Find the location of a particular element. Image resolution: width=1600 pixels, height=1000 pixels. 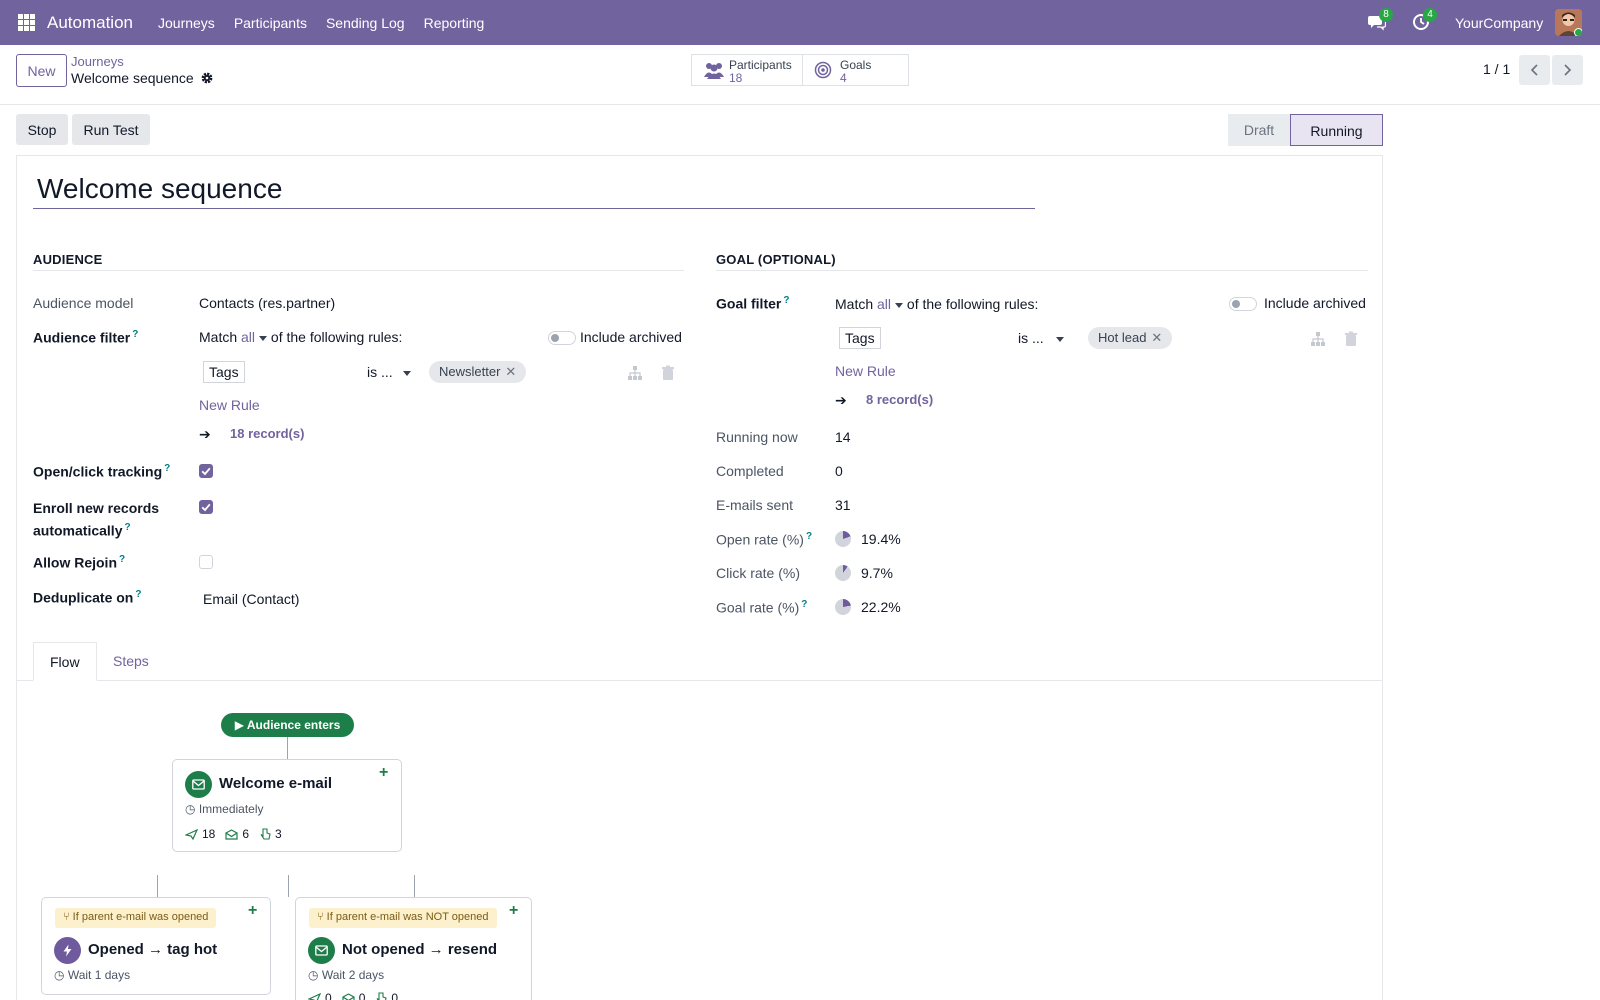

goal-rate-label: Goal rate (%)? is located at coordinates (761, 607).